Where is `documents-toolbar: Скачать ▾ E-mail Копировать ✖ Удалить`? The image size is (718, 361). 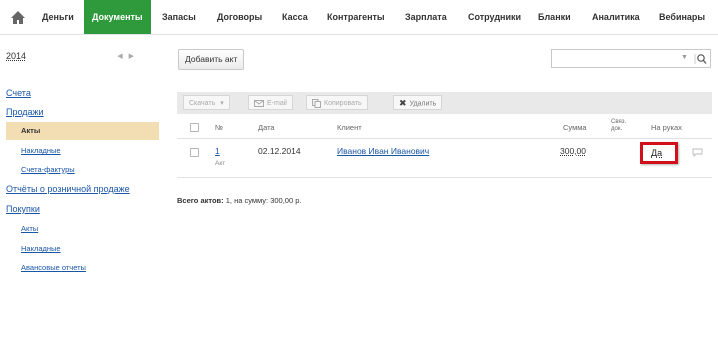
documents-toolbar: Скачать ▾ E-mail Копировать ✖ Удалить is located at coordinates (444, 103).